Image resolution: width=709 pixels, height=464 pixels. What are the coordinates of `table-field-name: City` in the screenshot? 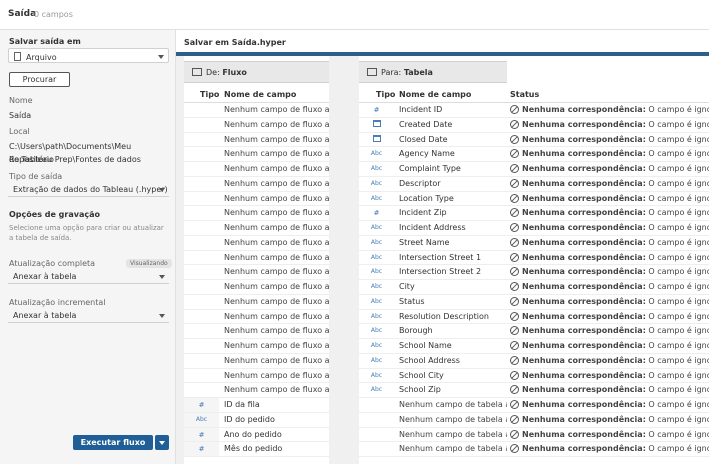 It's located at (407, 286).